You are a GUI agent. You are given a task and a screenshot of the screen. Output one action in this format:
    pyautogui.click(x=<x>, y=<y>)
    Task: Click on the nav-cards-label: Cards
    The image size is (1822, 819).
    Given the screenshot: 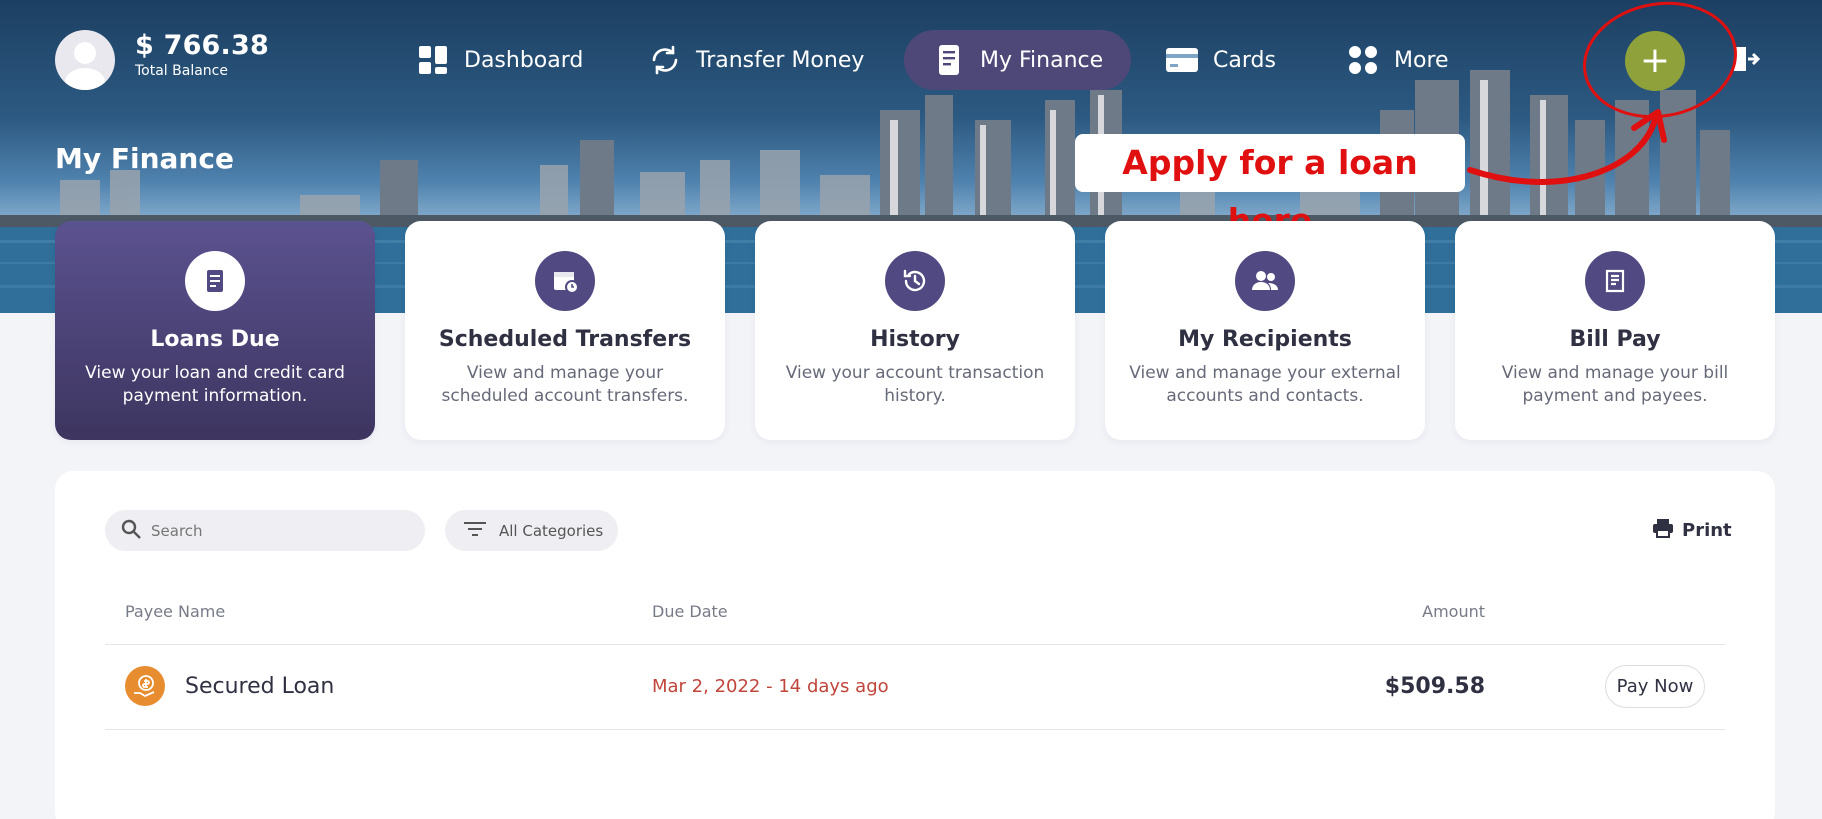 What is the action you would take?
    pyautogui.click(x=1244, y=60)
    